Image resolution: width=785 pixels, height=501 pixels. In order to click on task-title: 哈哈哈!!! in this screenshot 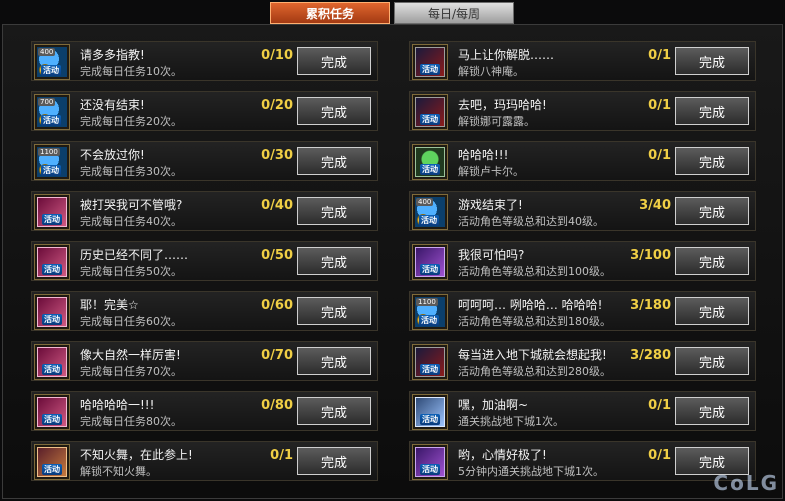, I will do `click(483, 155)`.